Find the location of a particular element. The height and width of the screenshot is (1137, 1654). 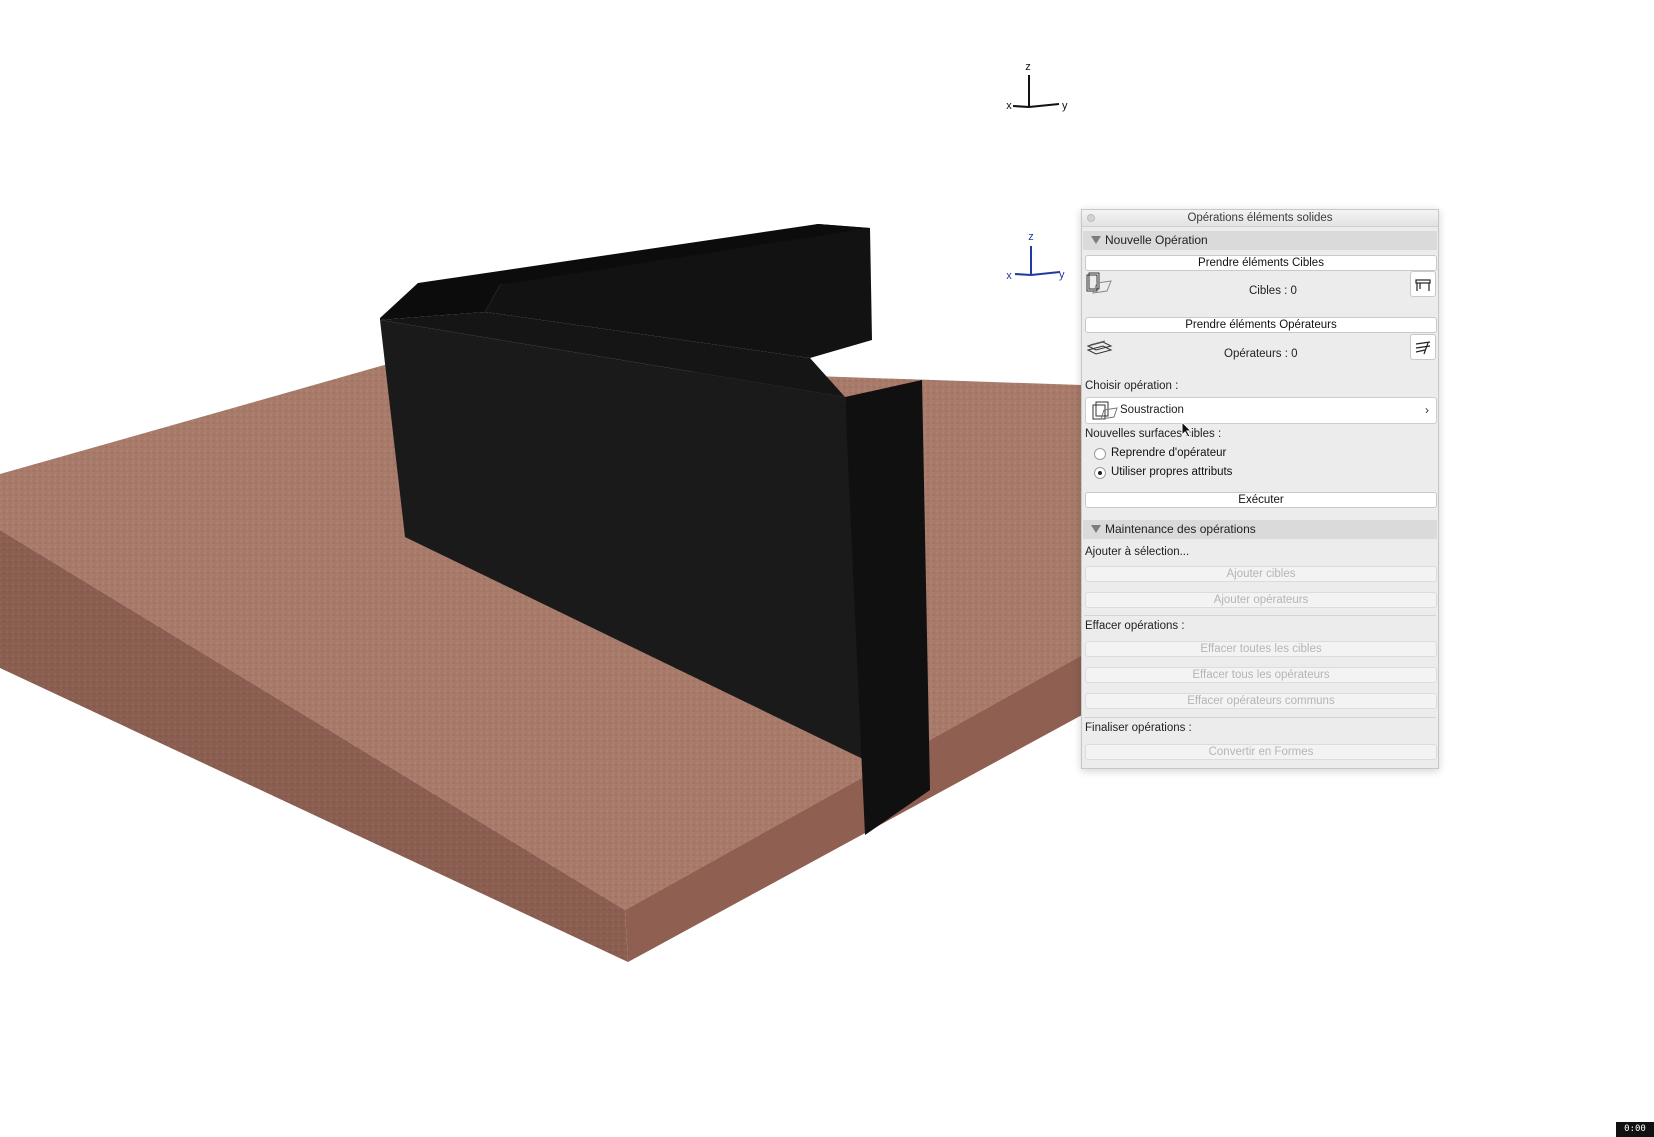

operation-select: Soustraction › is located at coordinates (1261, 410).